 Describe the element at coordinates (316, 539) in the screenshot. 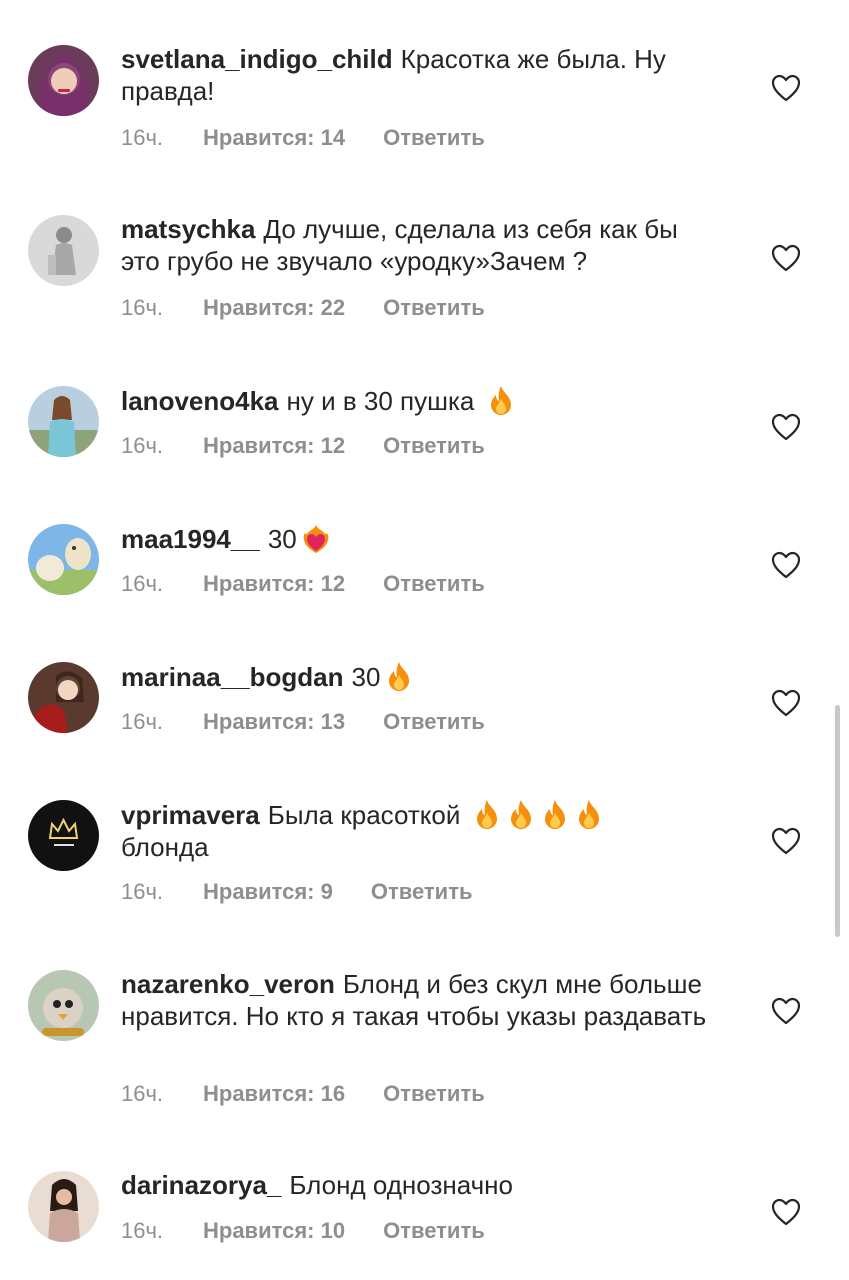

I see `heart-on-fire-emoji-icon` at that location.